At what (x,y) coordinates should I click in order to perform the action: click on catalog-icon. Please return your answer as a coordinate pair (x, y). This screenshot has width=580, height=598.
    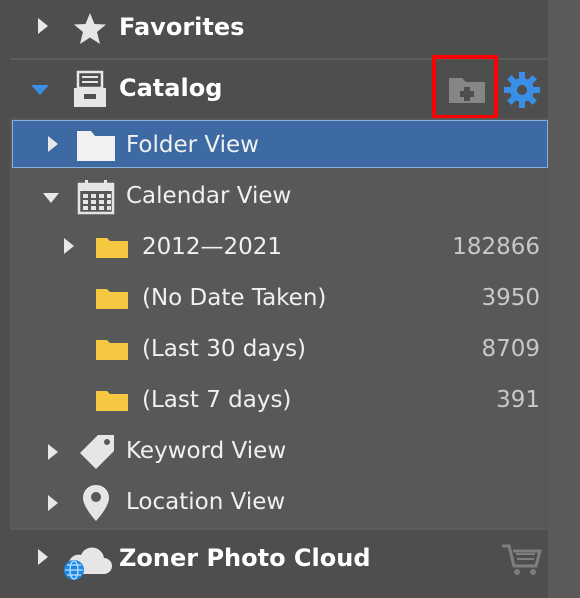
    Looking at the image, I should click on (90, 88).